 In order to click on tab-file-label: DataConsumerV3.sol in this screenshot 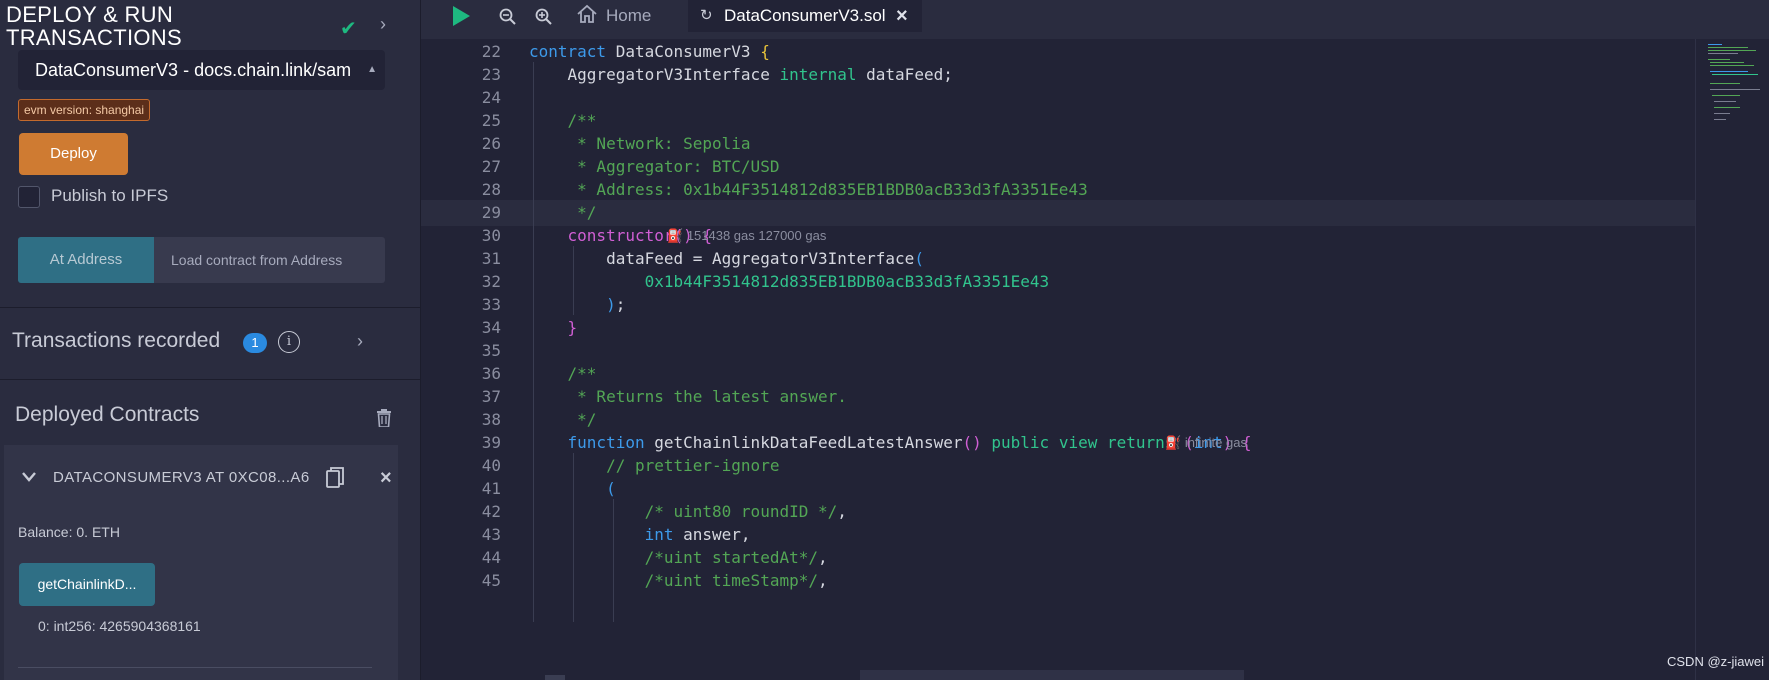, I will do `click(805, 15)`.